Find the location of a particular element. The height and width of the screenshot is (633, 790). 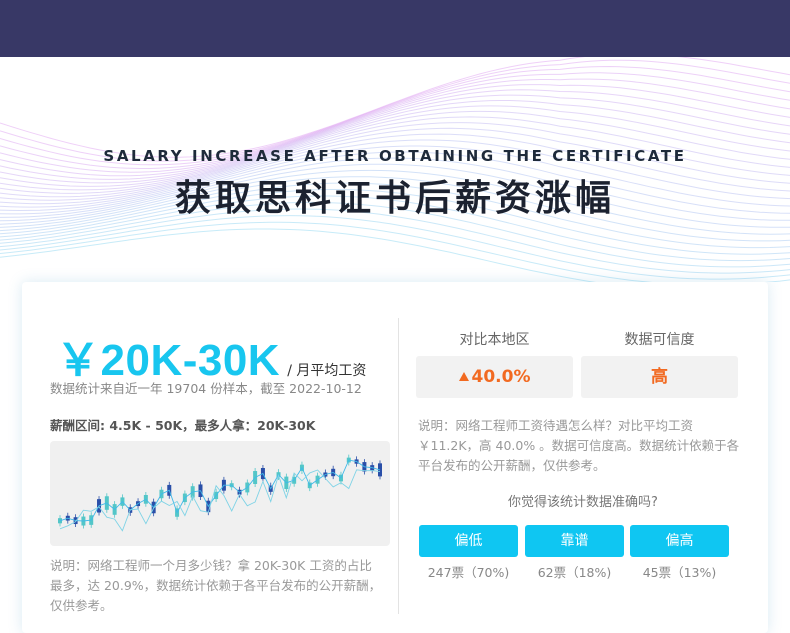

vote-high-count: 45票（13%) is located at coordinates (679, 572).